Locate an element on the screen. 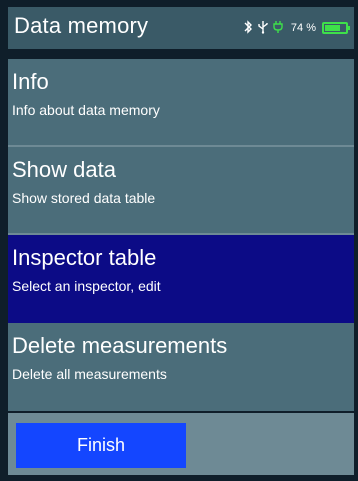 Image resolution: width=358 pixels, height=481 pixels. status-bar: 74 % is located at coordinates (296, 28).